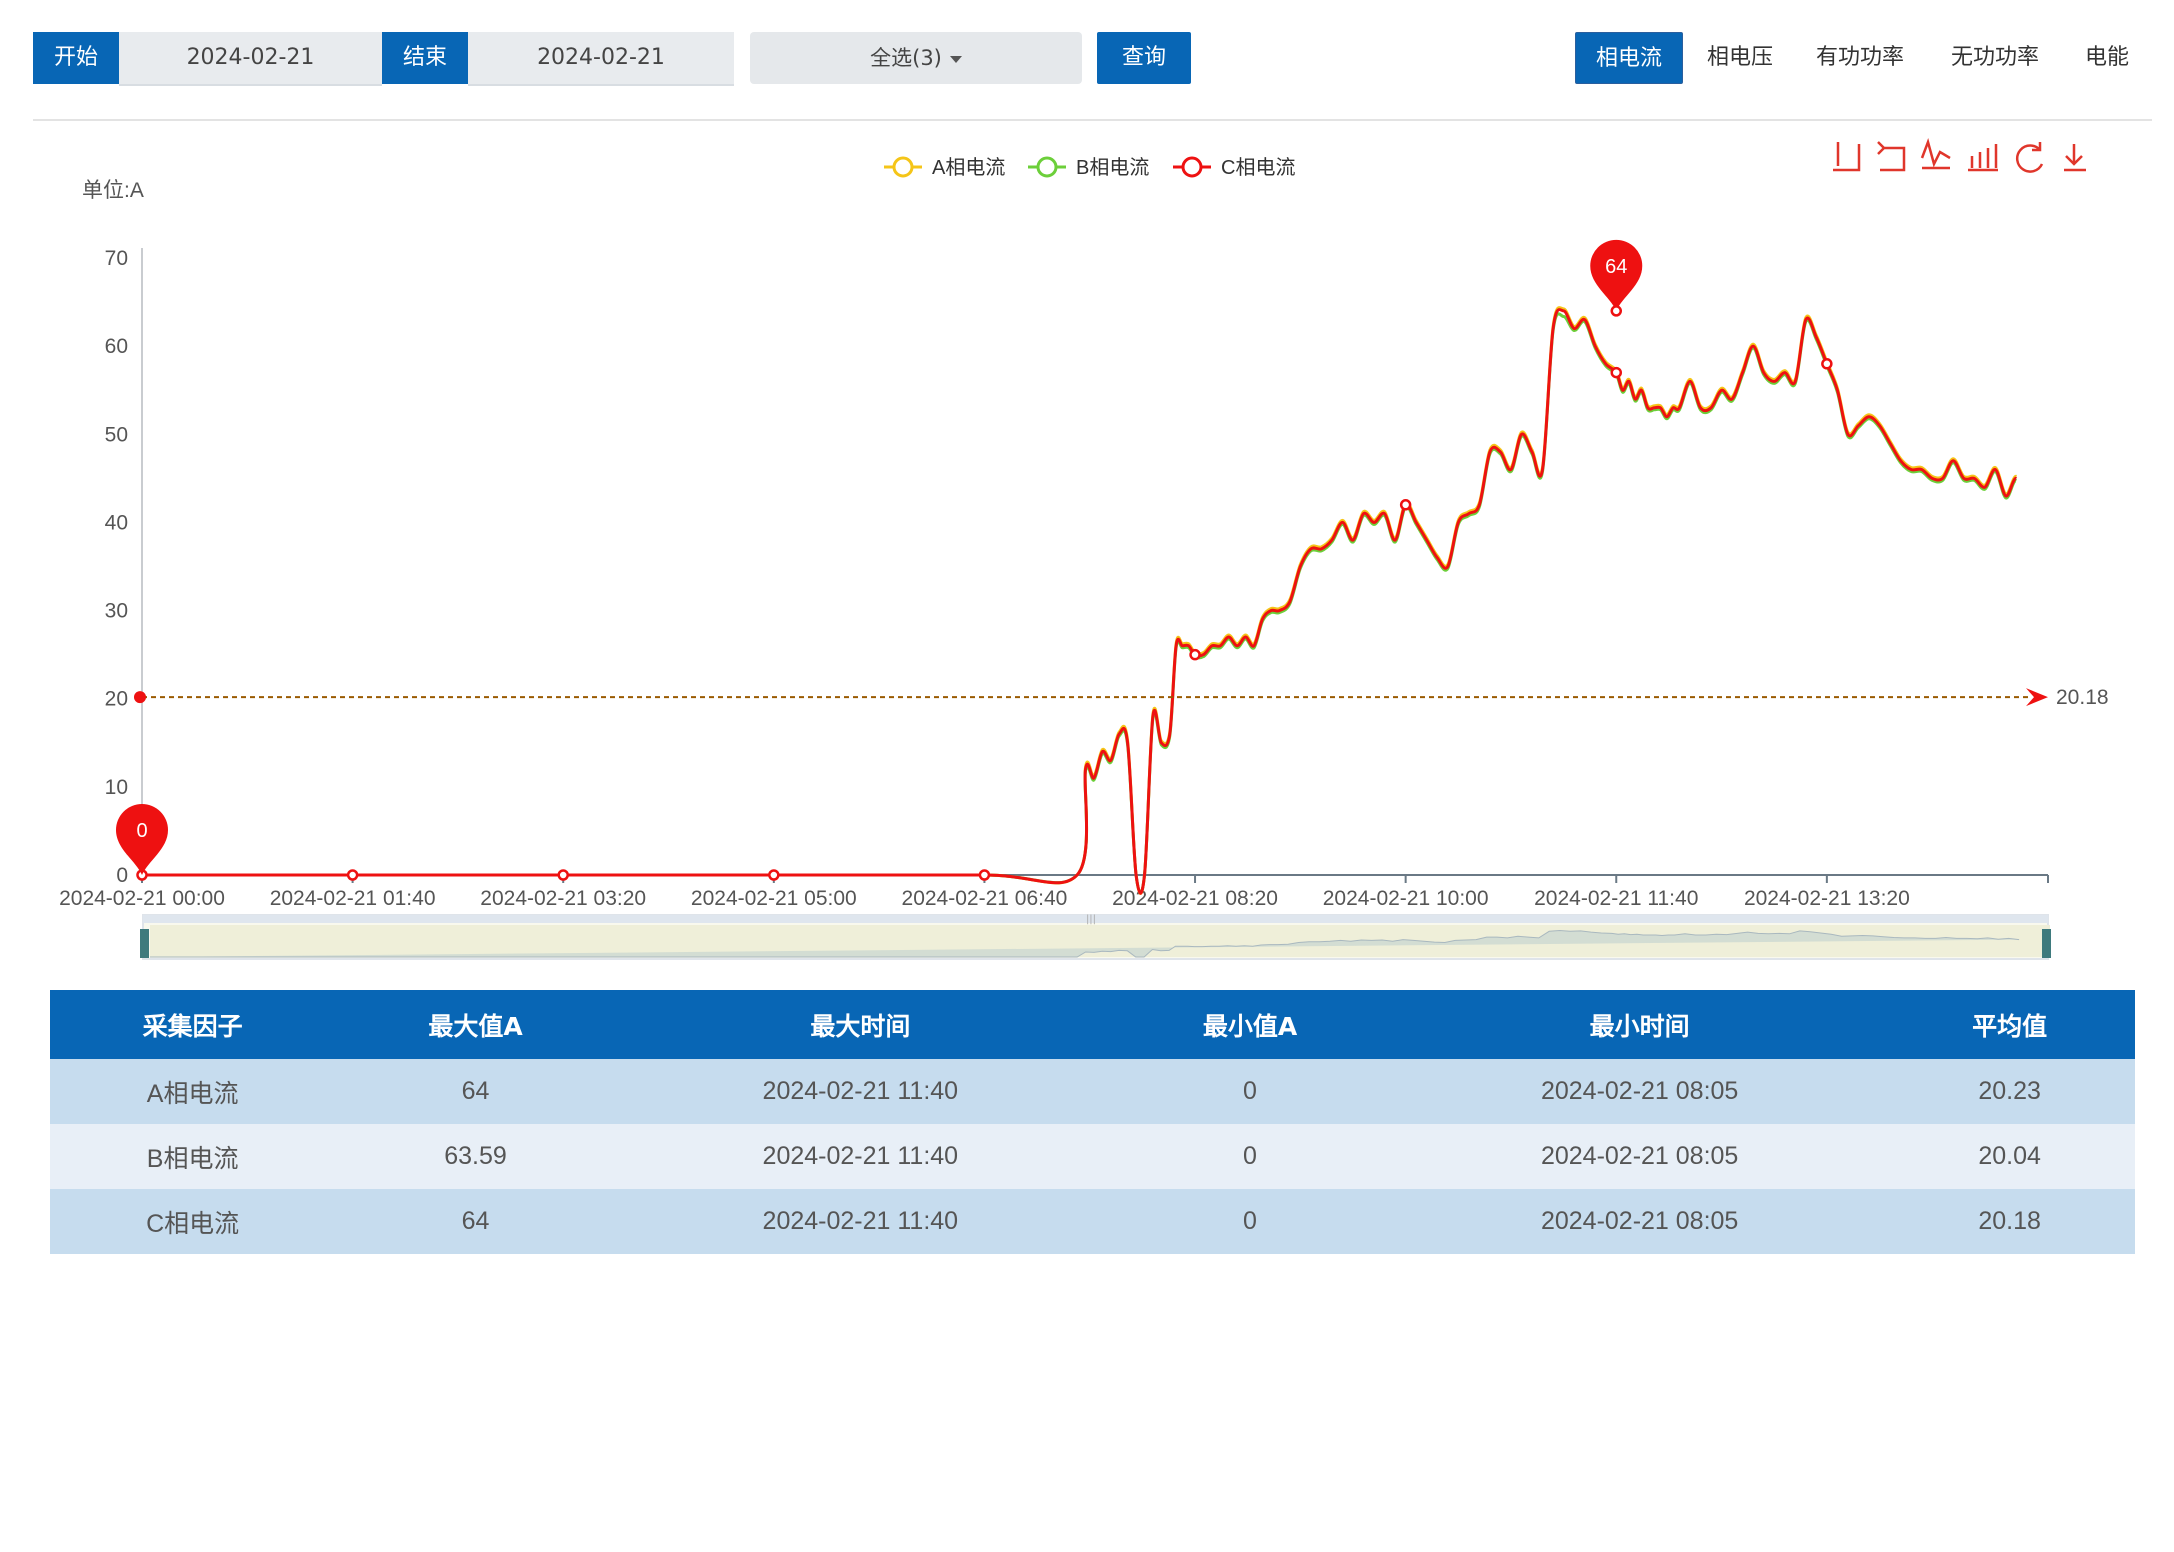 Image resolution: width=2174 pixels, height=1552 pixels. What do you see at coordinates (1847, 157) in the screenshot?
I see `zoom-icon` at bounding box center [1847, 157].